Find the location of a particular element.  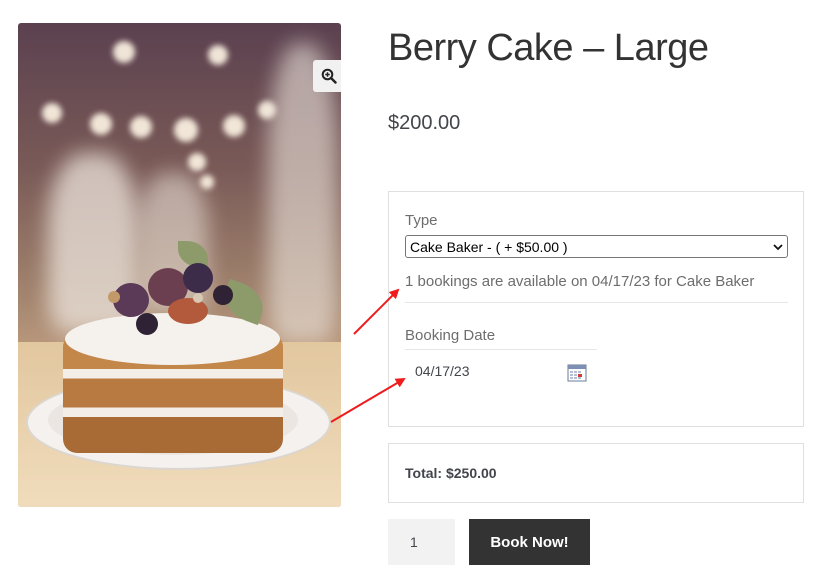

booking-date-input: 04/17/23 is located at coordinates (442, 371).